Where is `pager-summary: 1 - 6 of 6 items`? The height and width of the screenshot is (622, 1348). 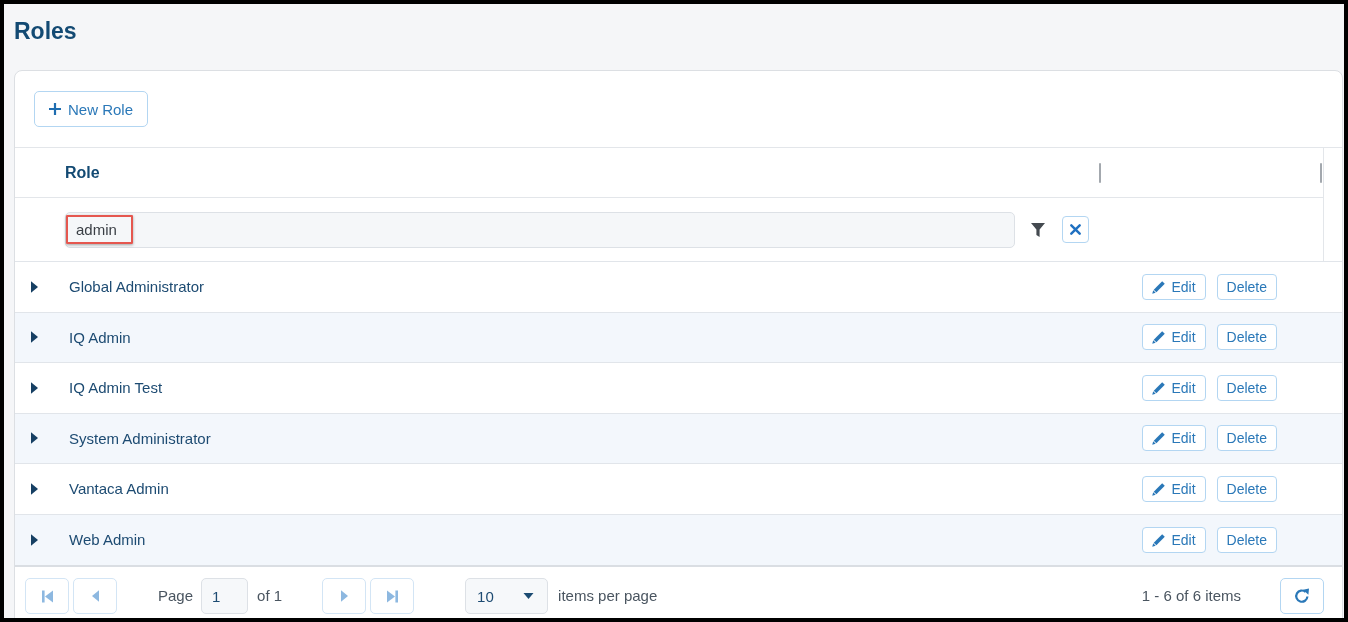
pager-summary: 1 - 6 of 6 items is located at coordinates (1191, 596).